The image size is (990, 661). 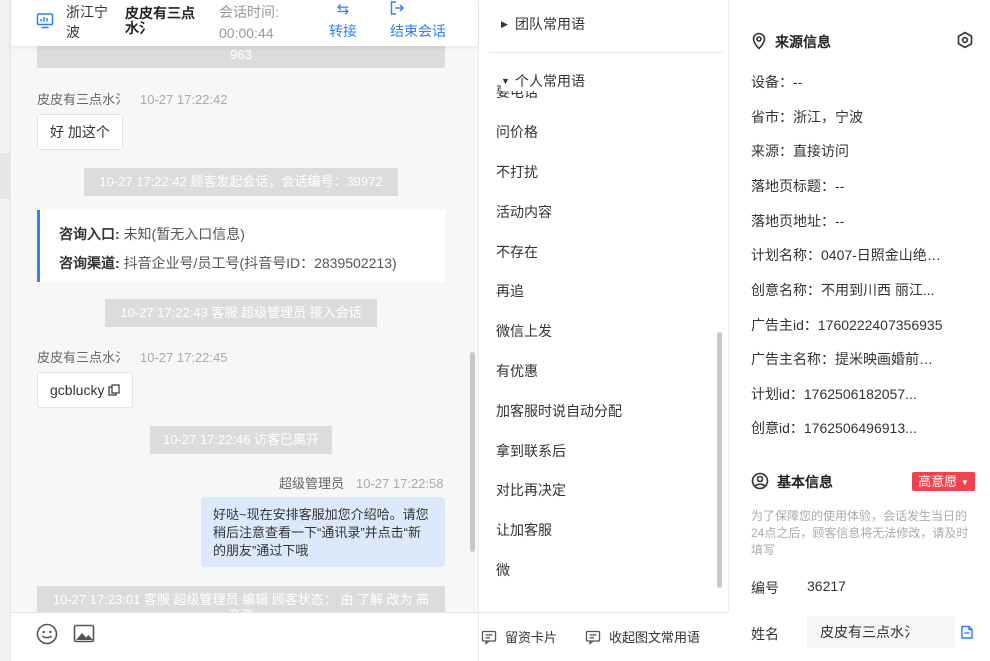 I want to click on intent-status-label: 高意愿, so click(x=938, y=481).